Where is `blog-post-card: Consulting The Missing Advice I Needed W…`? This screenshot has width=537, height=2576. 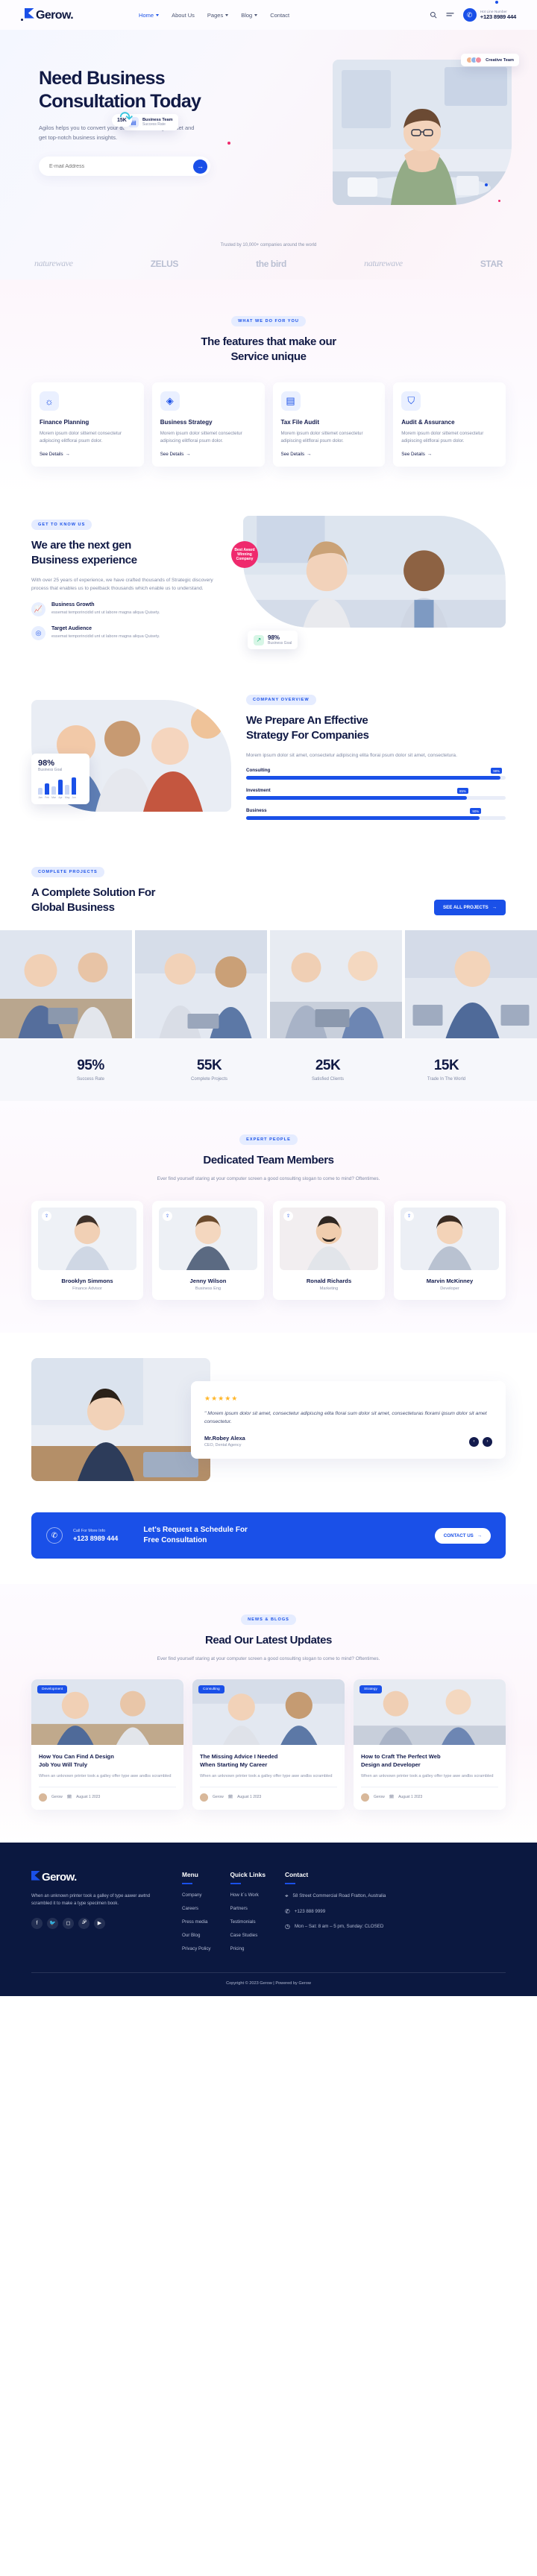 blog-post-card: Consulting The Missing Advice I Needed W… is located at coordinates (268, 1745).